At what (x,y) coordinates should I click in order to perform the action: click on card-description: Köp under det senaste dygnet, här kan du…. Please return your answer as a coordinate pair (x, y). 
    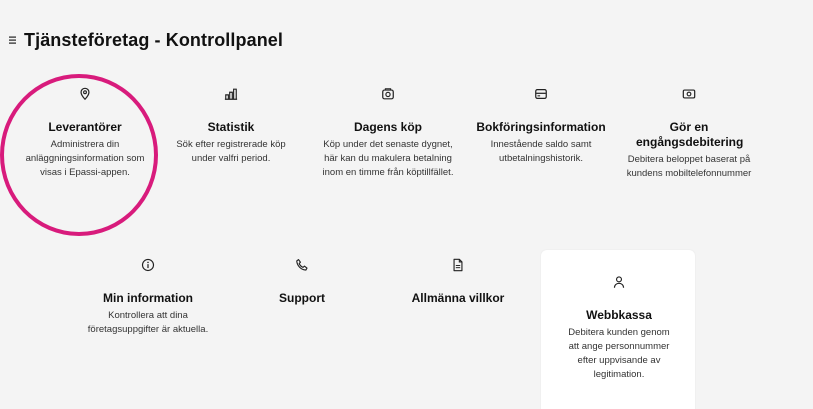
    Looking at the image, I should click on (388, 158).